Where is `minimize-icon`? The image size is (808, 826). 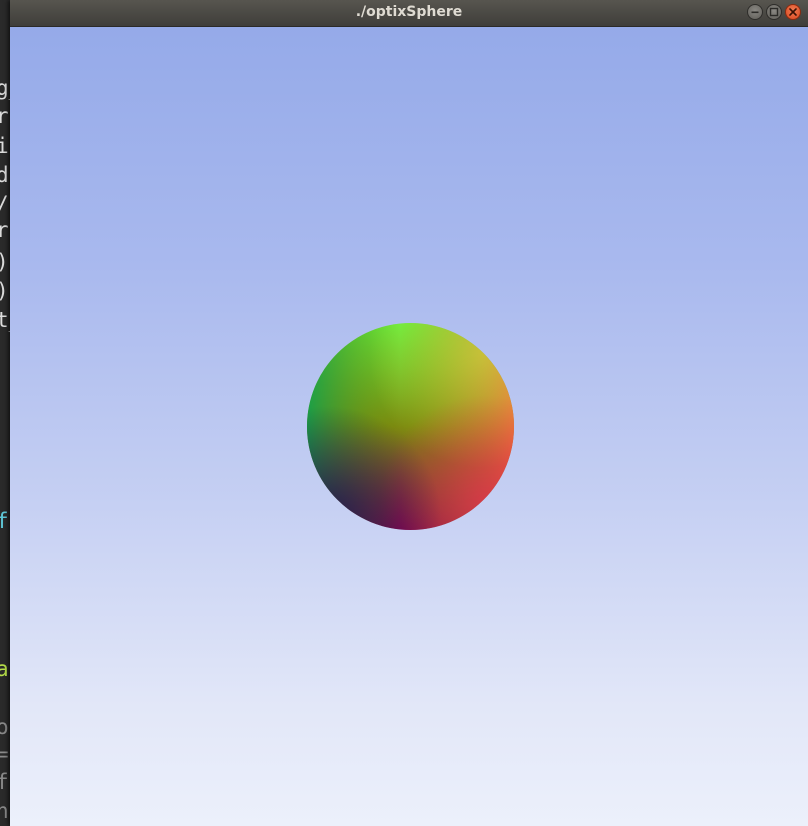 minimize-icon is located at coordinates (755, 12).